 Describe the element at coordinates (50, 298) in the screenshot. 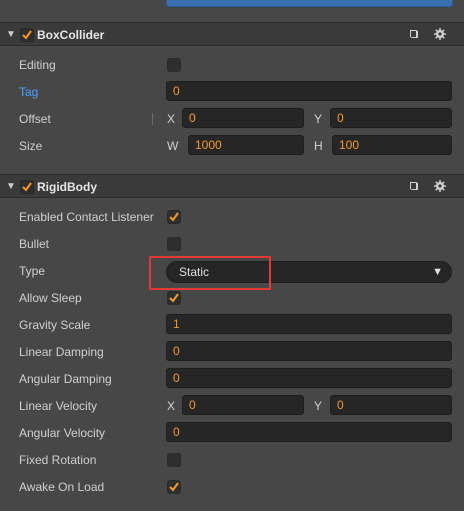

I see `allow-sleep-label: Allow Sleep` at that location.